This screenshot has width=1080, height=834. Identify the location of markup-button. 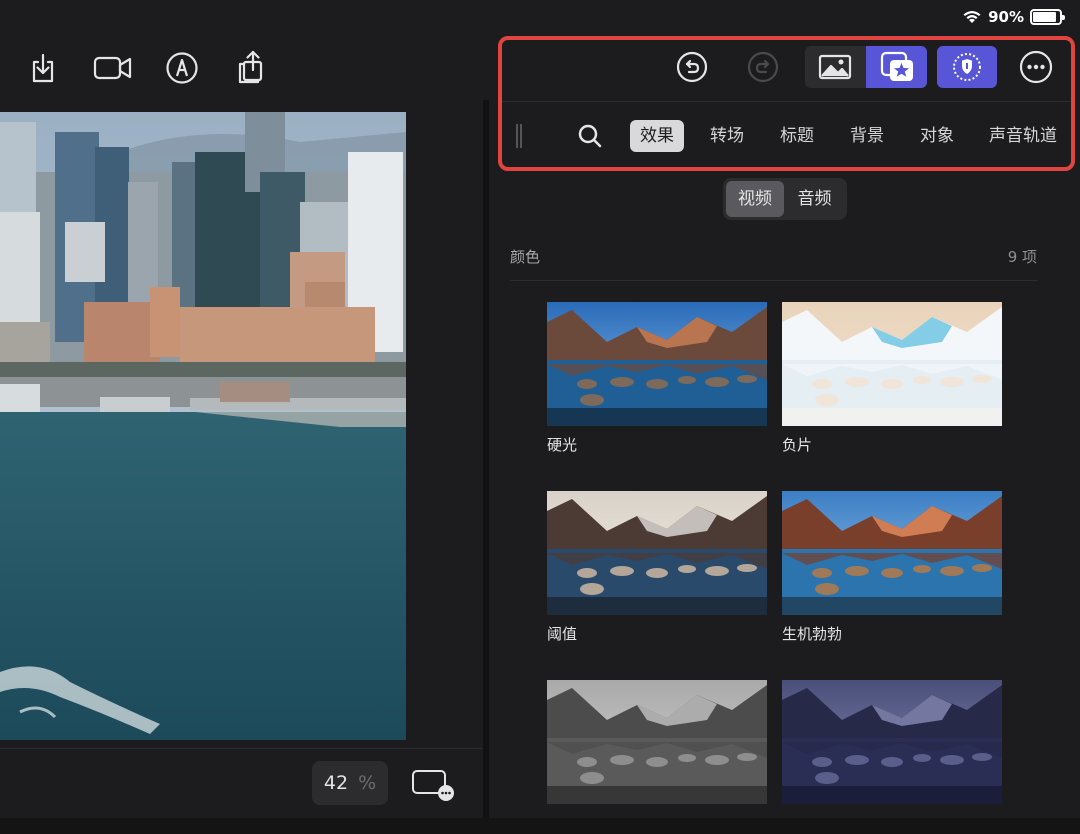
(182, 68).